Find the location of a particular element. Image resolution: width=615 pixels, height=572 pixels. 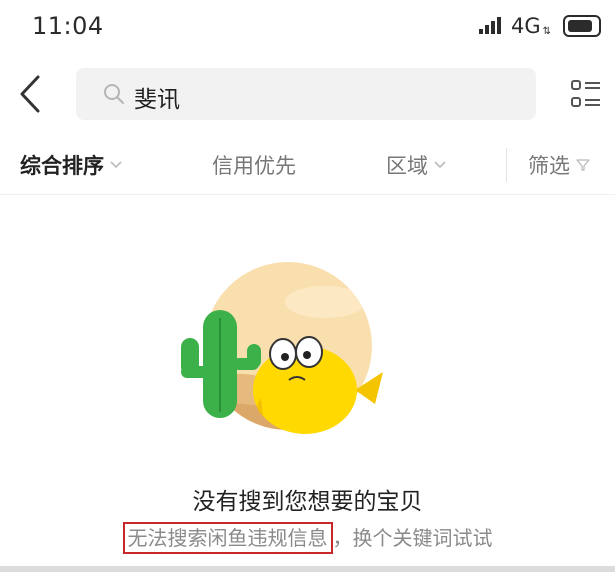

filter-region: 区域 is located at coordinates (416, 165).